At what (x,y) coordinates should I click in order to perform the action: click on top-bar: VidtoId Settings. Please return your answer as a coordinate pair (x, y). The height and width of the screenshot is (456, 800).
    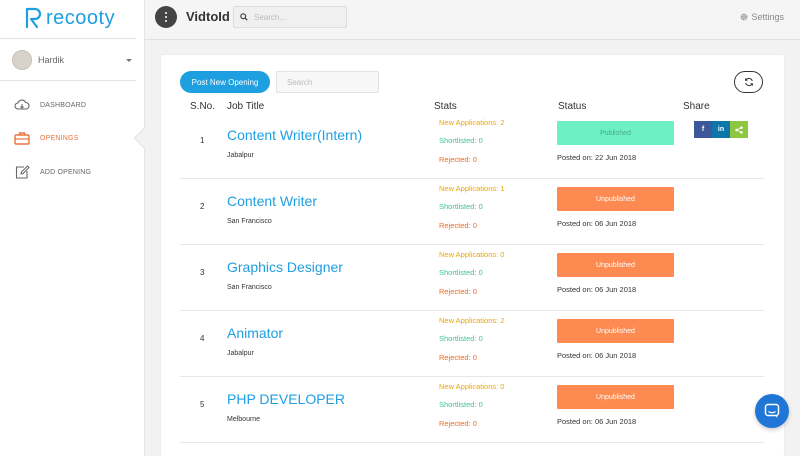
    Looking at the image, I should click on (472, 20).